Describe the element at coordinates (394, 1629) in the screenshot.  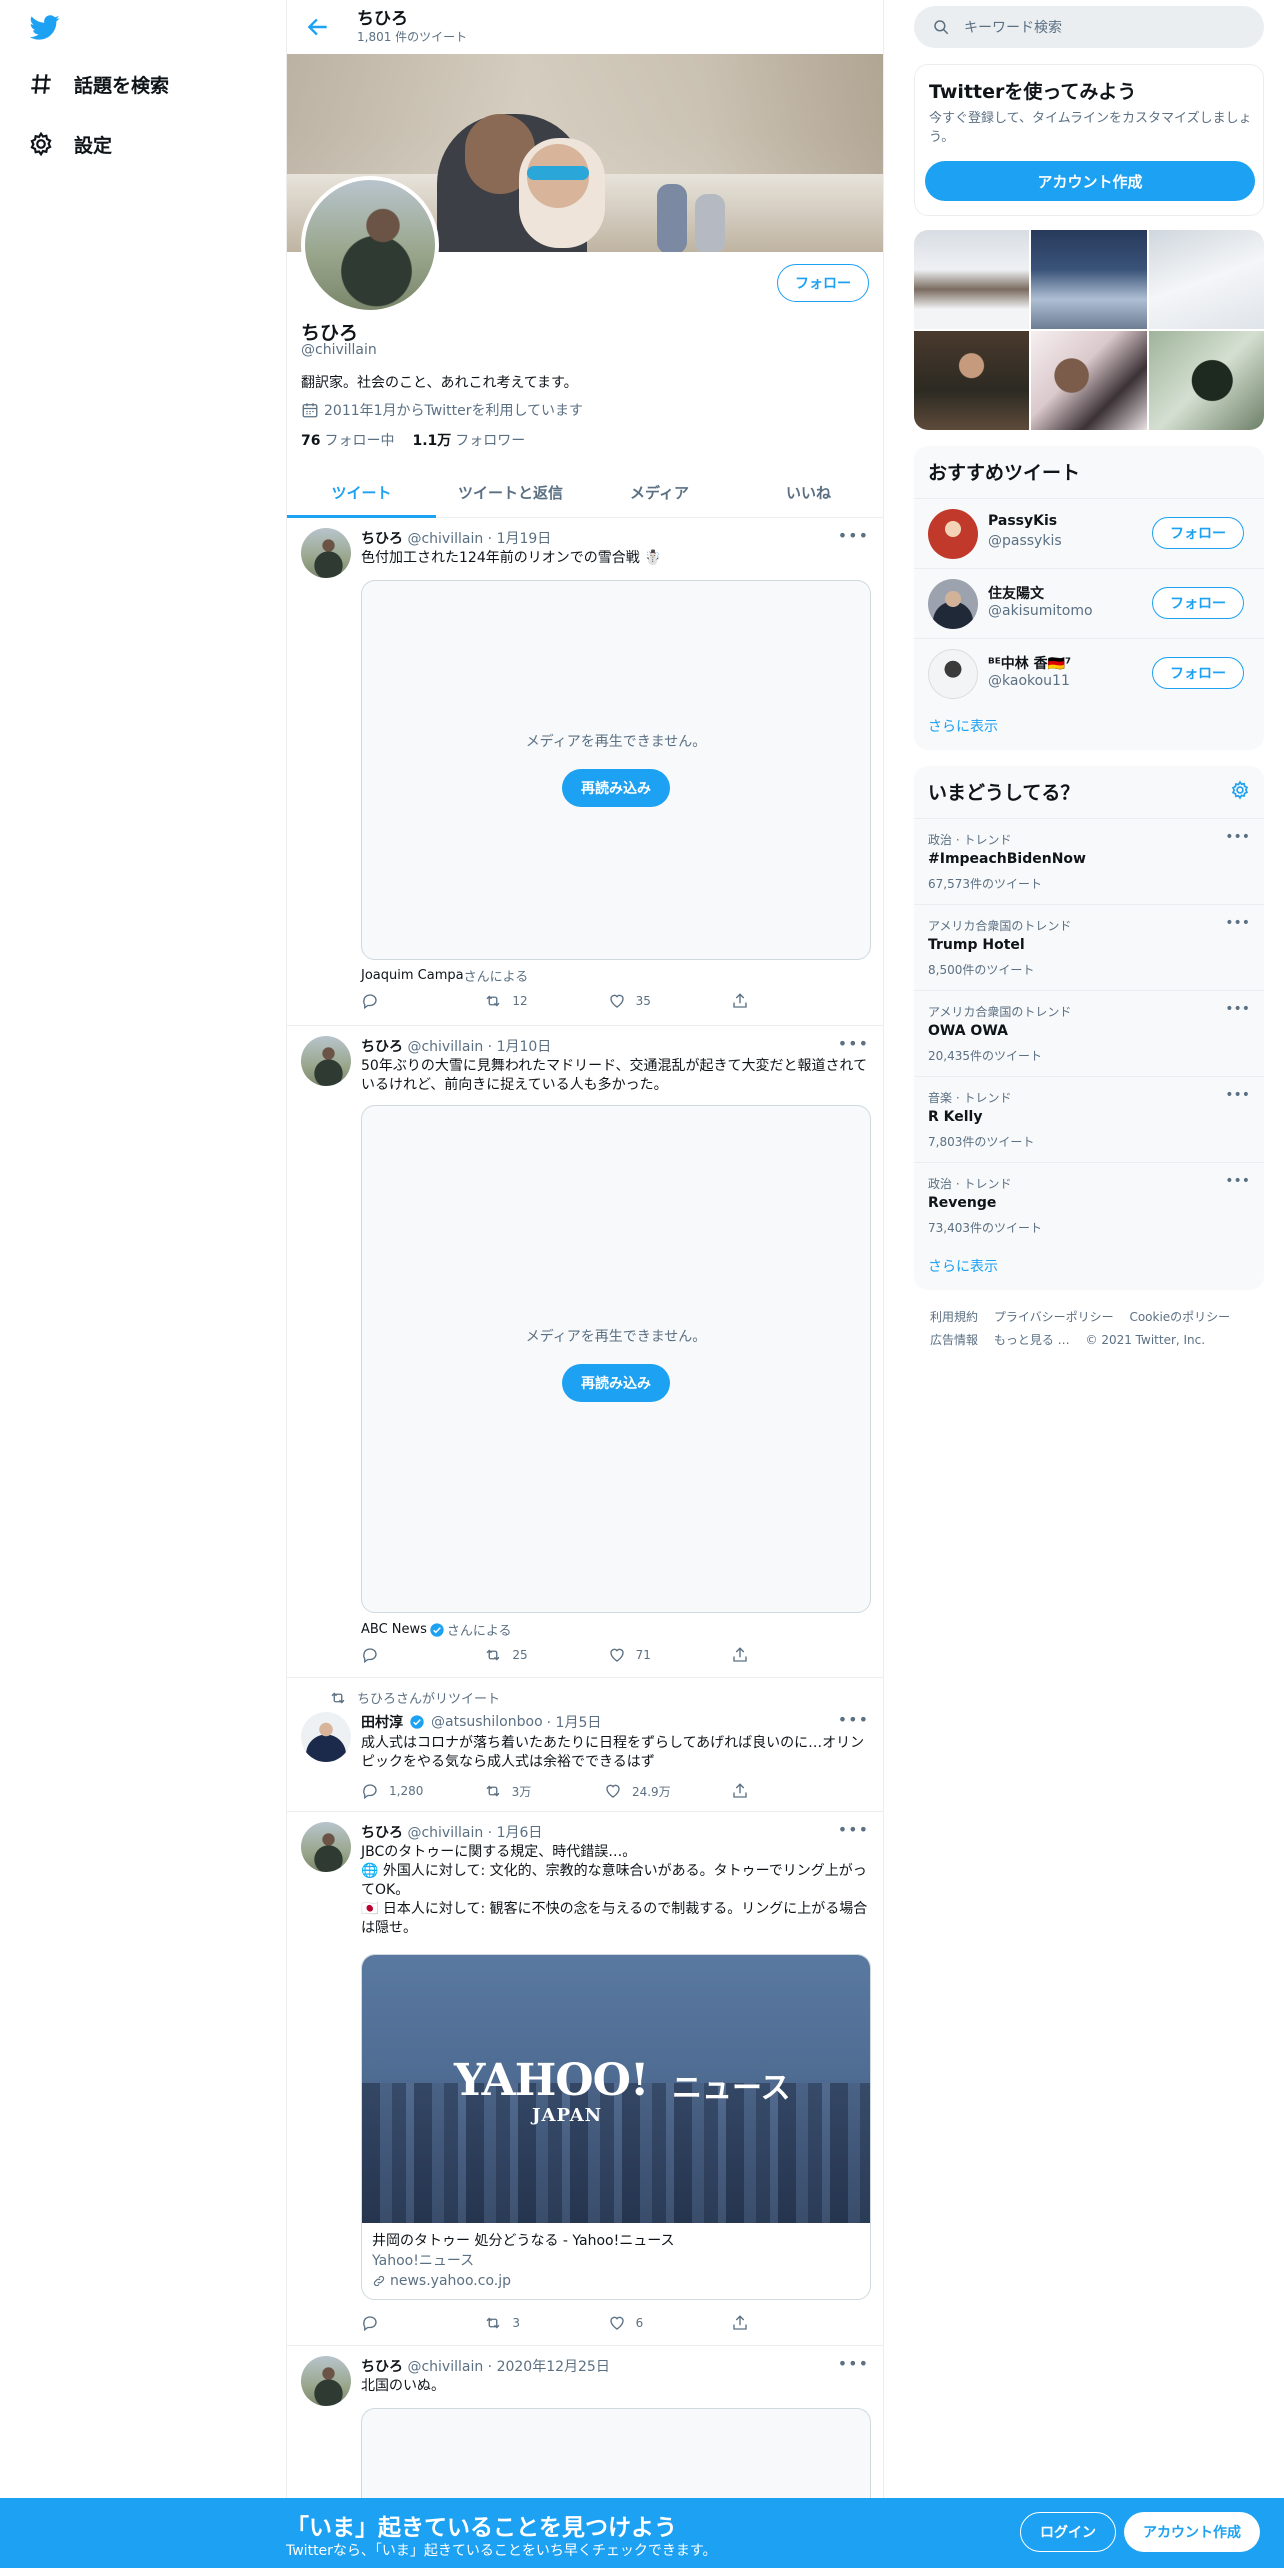
I see `credit-name: ABC News` at that location.